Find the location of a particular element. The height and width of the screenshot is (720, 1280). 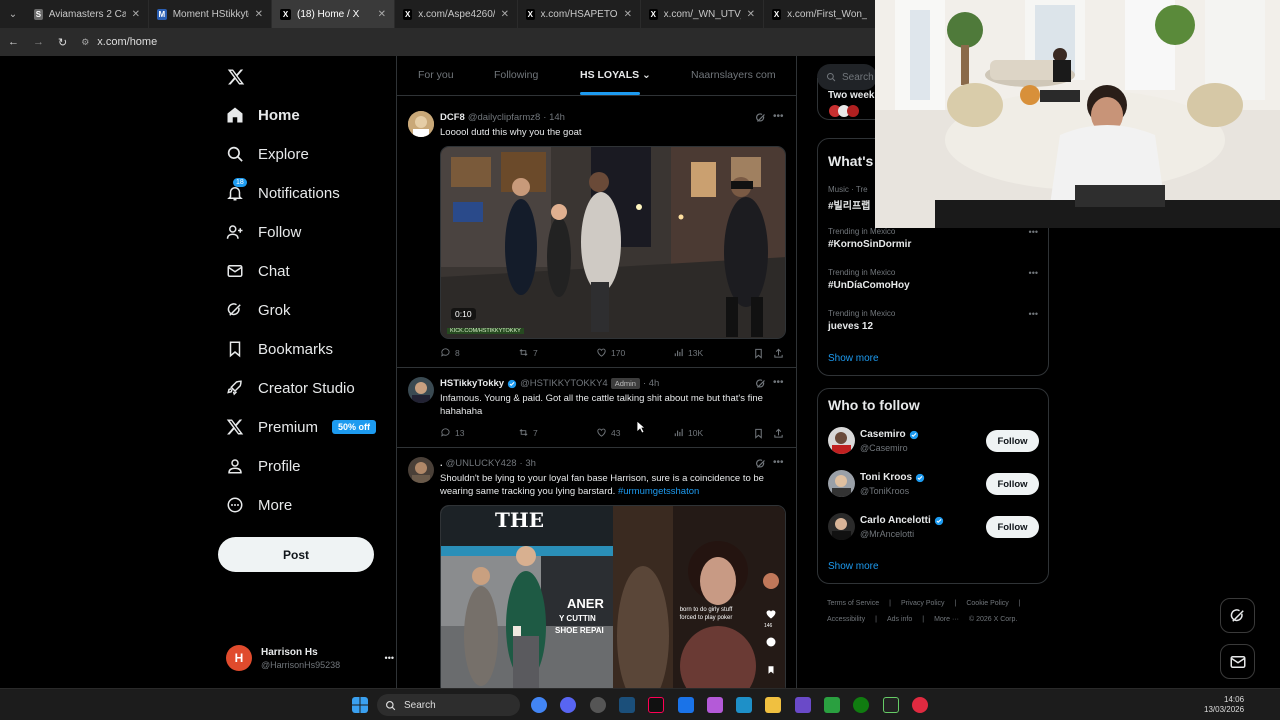

author-name: DCF8 is located at coordinates (452, 117).